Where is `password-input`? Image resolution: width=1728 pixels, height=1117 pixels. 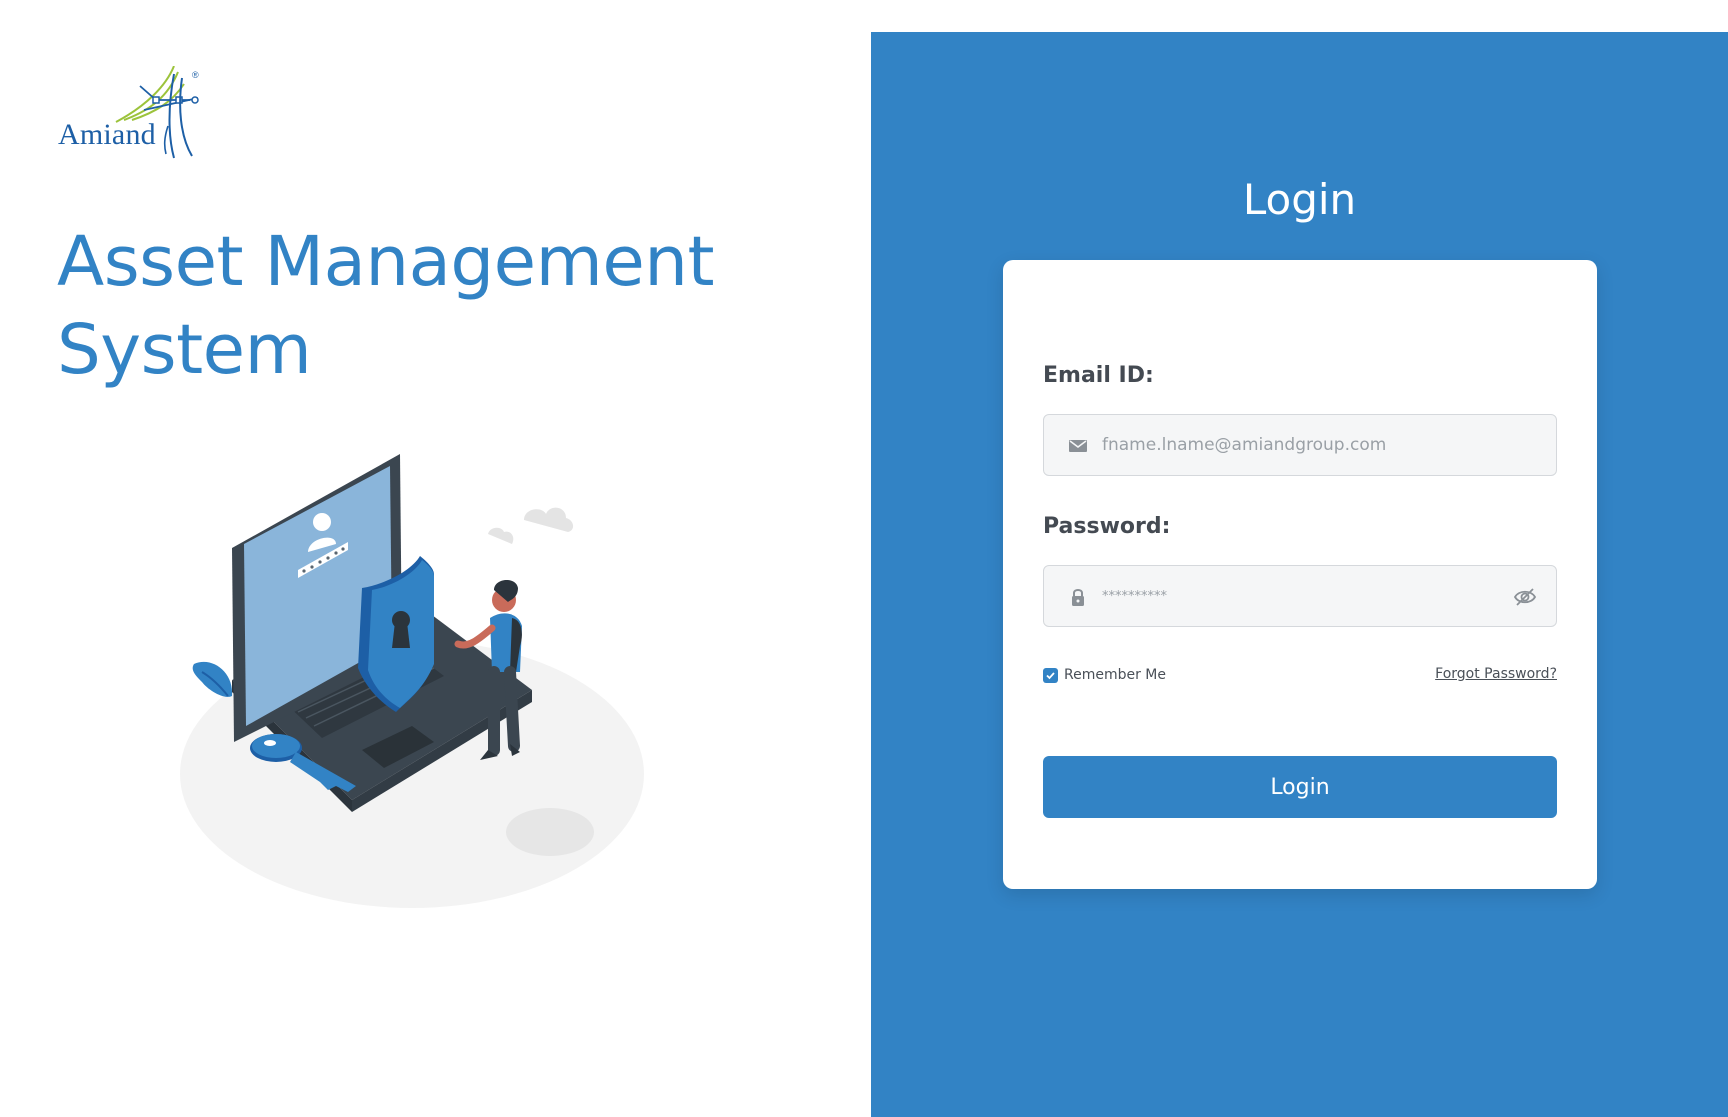
password-input is located at coordinates (1302, 596).